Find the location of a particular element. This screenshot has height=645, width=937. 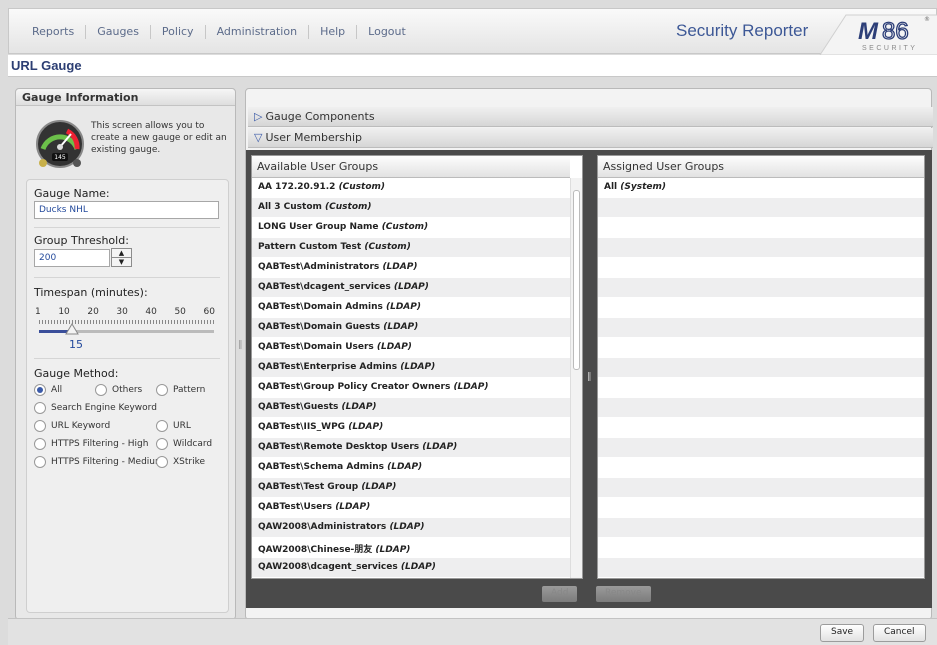

list-item: QABTest\Test Group (LDAP) is located at coordinates (417, 488).